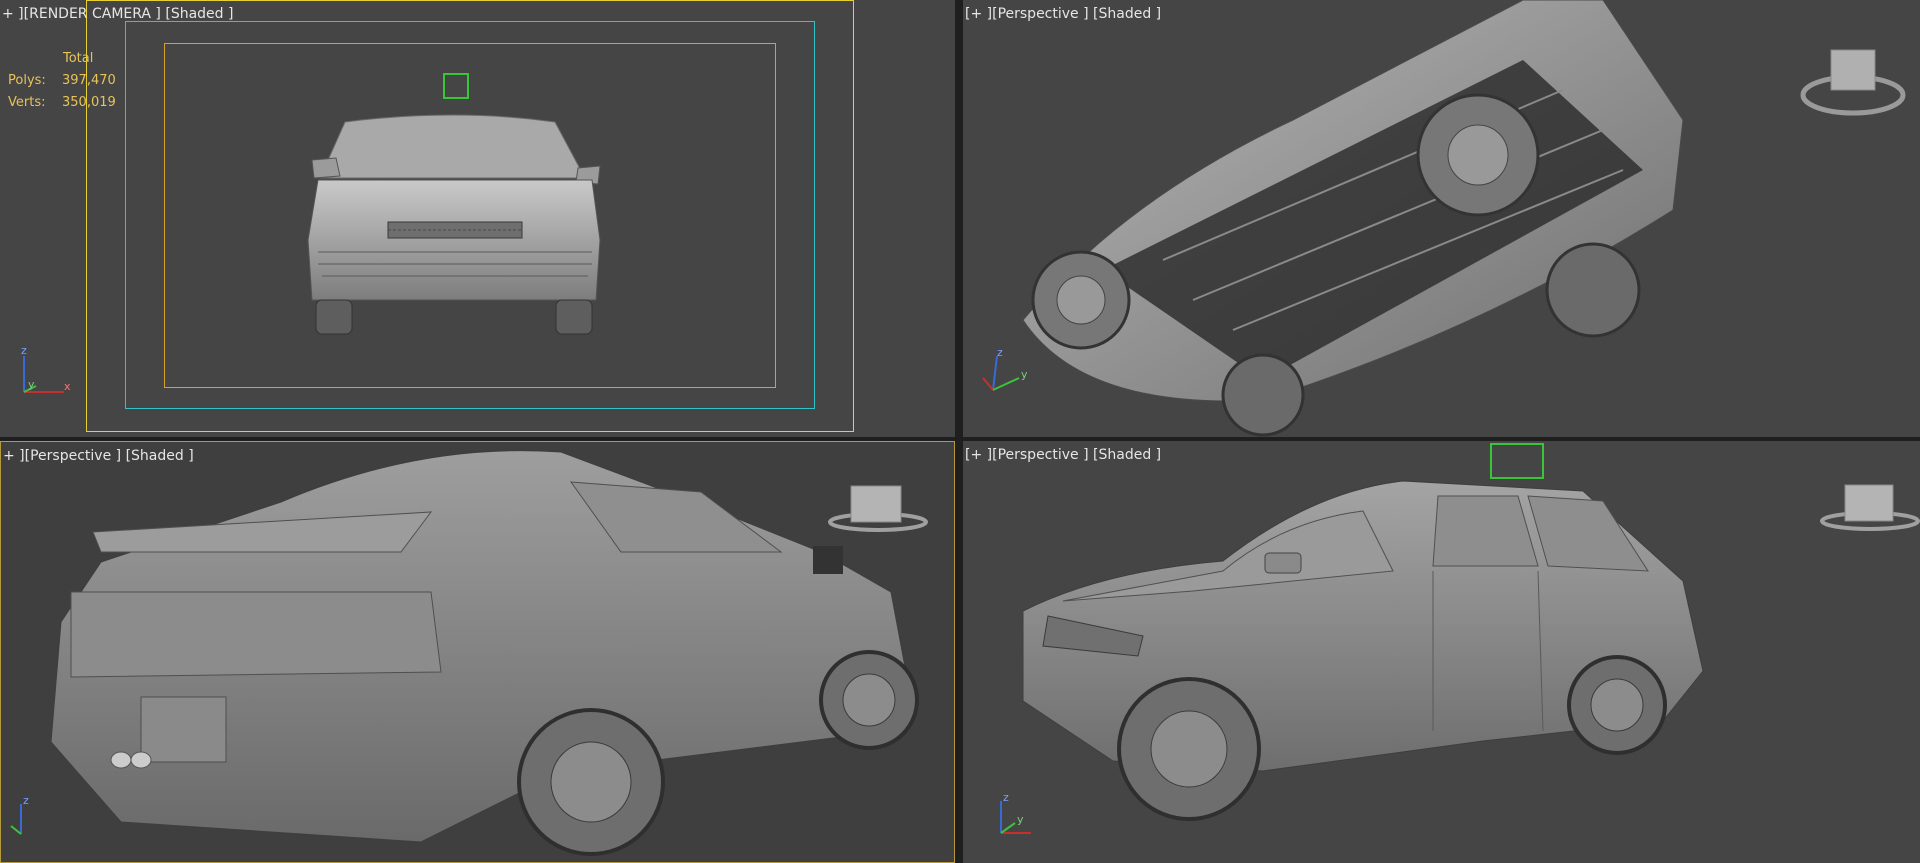 The image size is (1920, 863). I want to click on stats-polys-label: Polys:, so click(27, 80).